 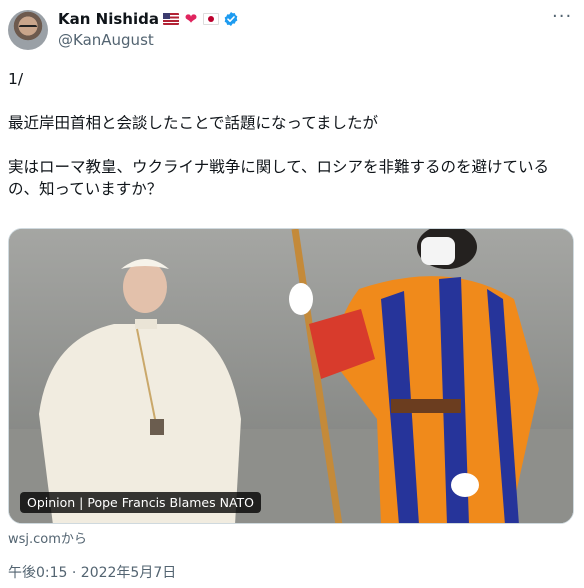 What do you see at coordinates (108, 19) in the screenshot?
I see `author-display-name: Kan Nishida` at bounding box center [108, 19].